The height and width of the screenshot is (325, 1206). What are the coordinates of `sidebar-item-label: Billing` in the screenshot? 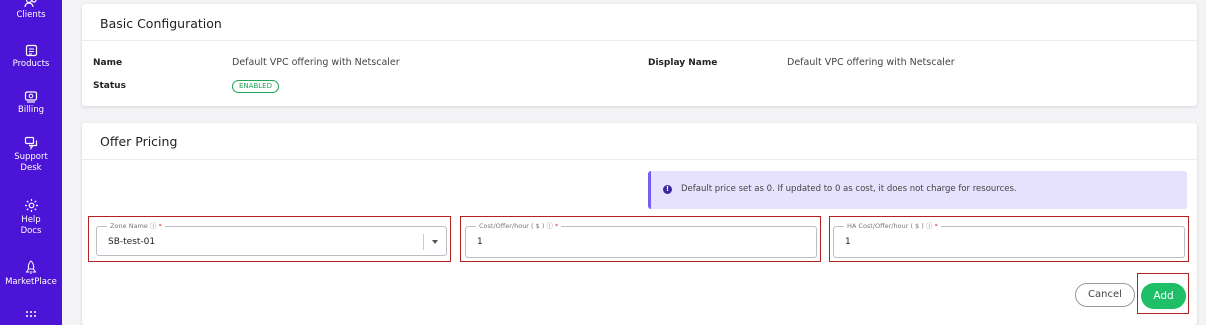 It's located at (31, 110).